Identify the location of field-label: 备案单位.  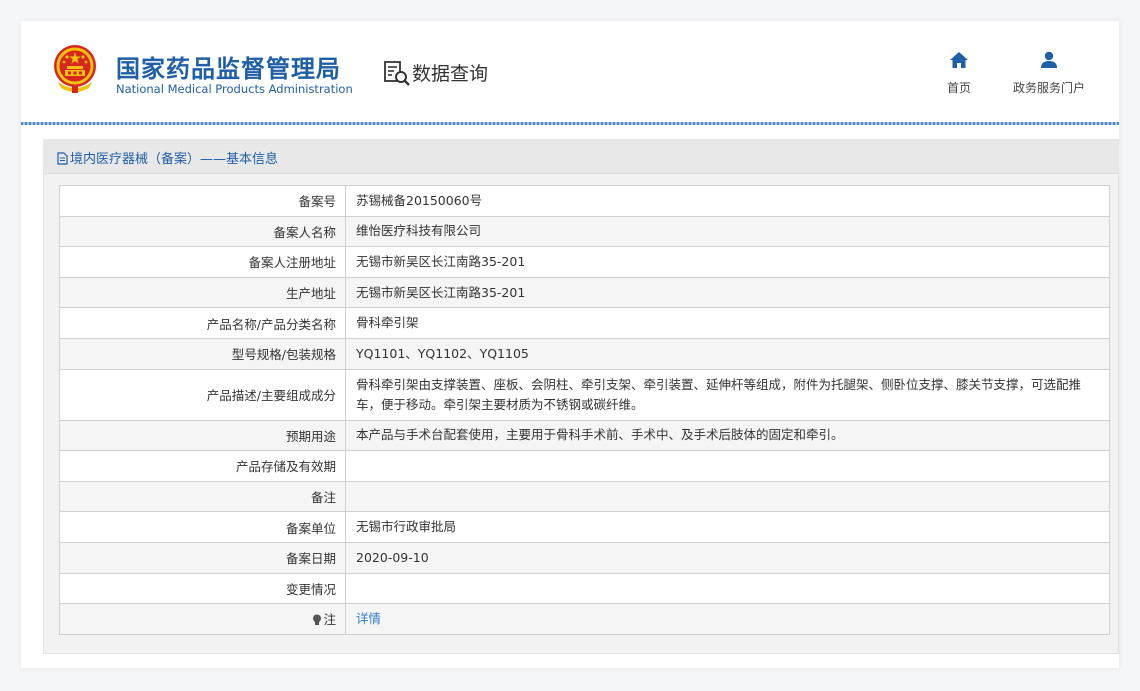
(310, 528).